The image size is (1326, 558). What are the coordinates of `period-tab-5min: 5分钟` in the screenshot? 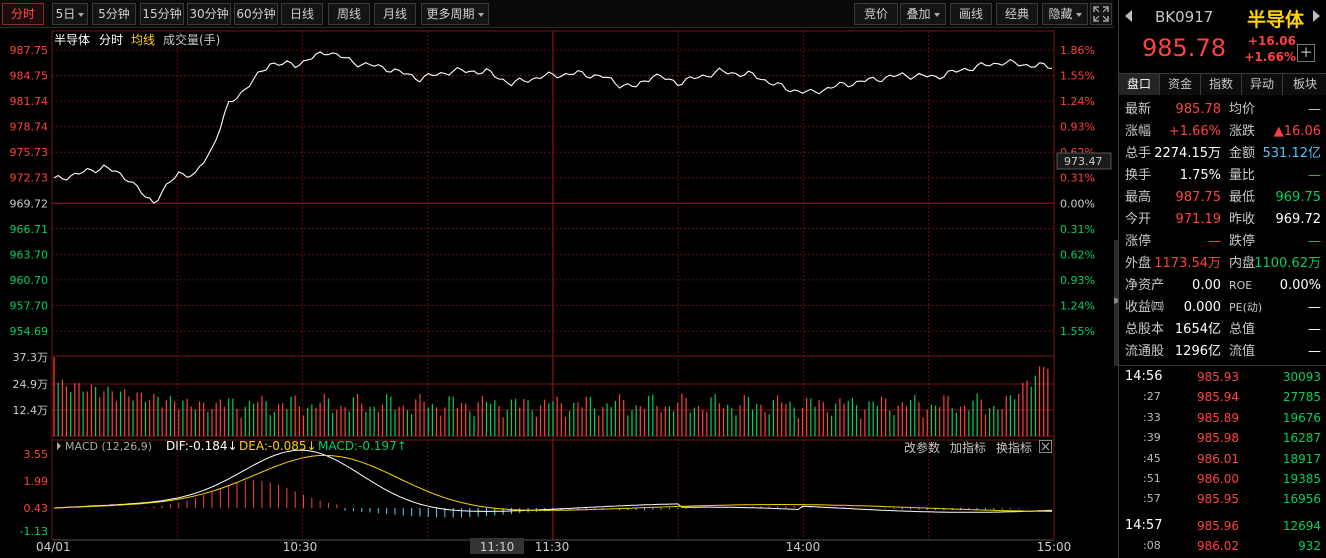 It's located at (114, 14).